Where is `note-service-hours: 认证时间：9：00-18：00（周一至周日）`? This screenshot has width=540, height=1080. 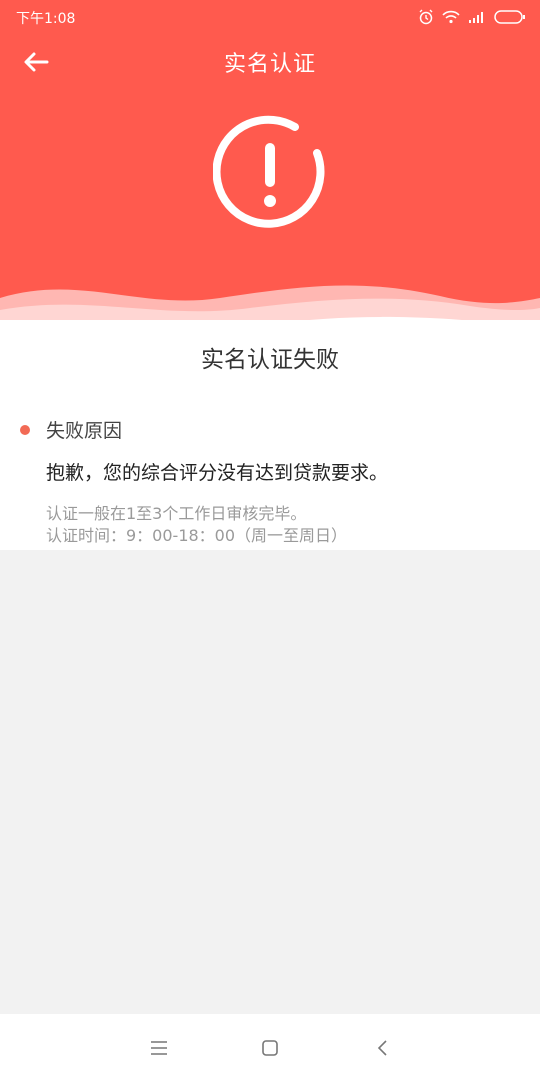 note-service-hours: 认证时间：9：00-18：00（周一至周日） is located at coordinates (197, 535).